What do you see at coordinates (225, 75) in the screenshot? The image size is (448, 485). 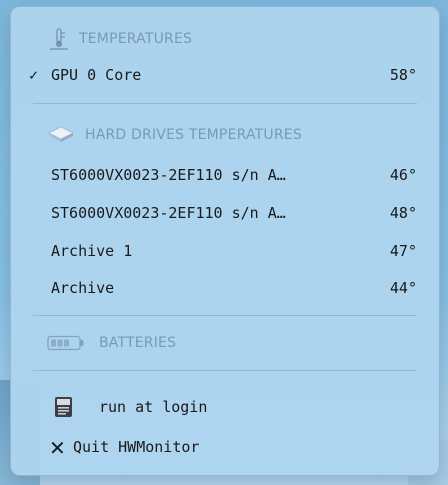 I see `menu-item-gpu-0-core: ✓ GPU 0 Core 58°` at bounding box center [225, 75].